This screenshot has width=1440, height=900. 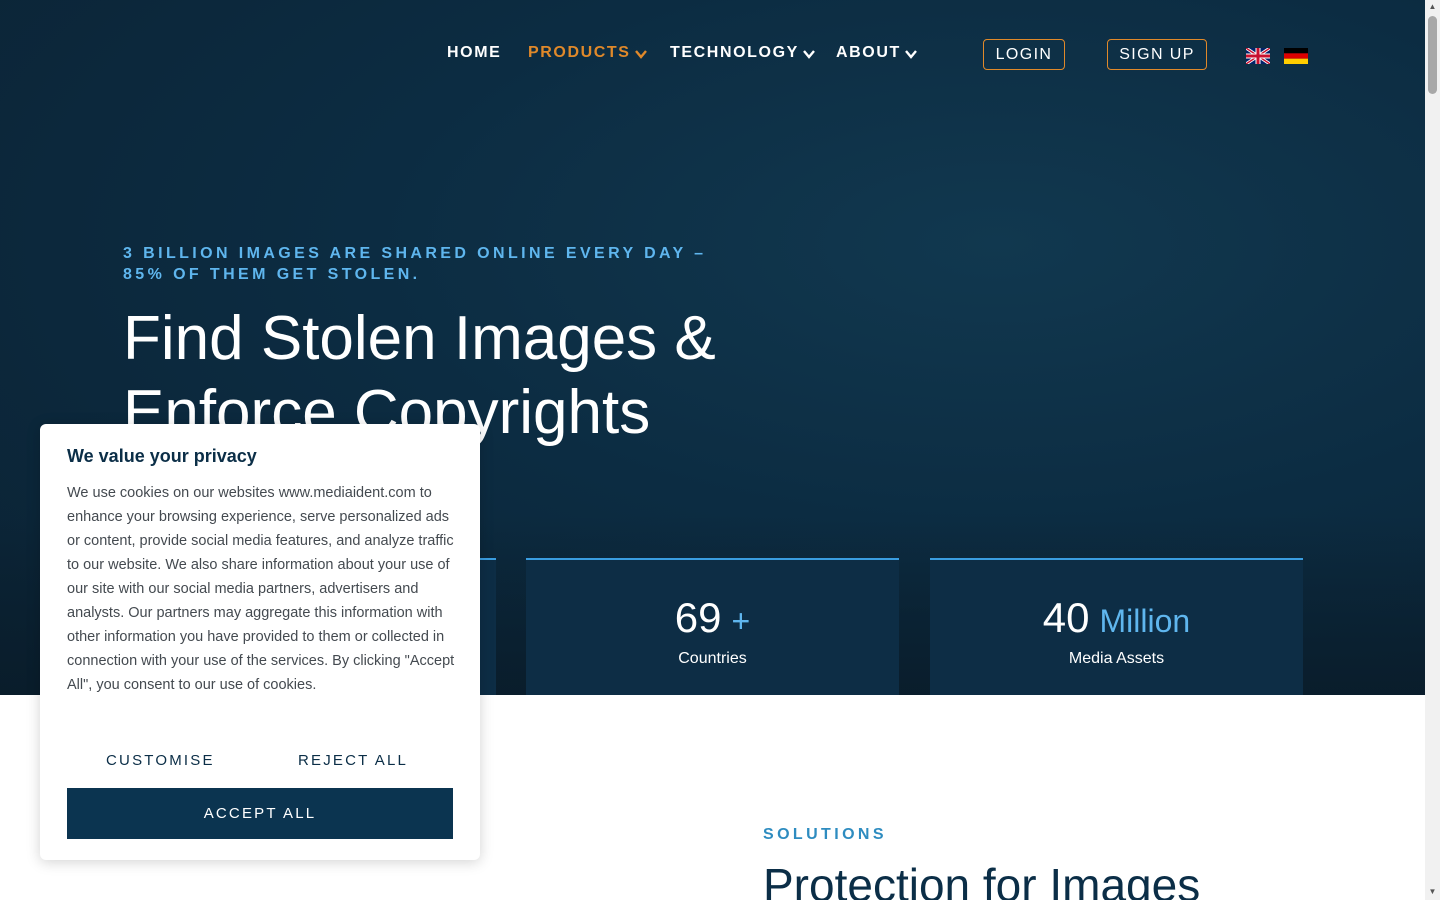 I want to click on stat-label: Countries, so click(x=712, y=658).